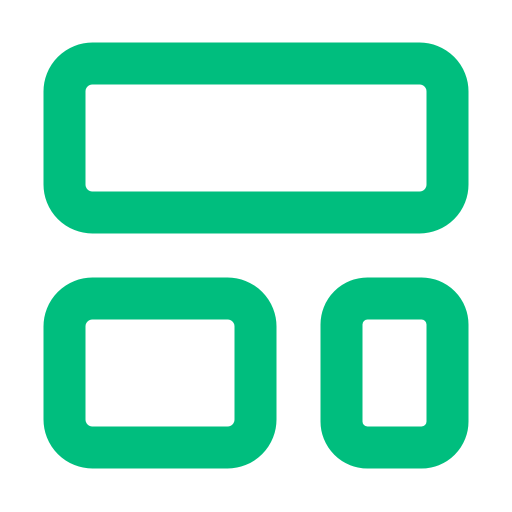  I want to click on bottom-right-panel-shape, so click(394, 373).